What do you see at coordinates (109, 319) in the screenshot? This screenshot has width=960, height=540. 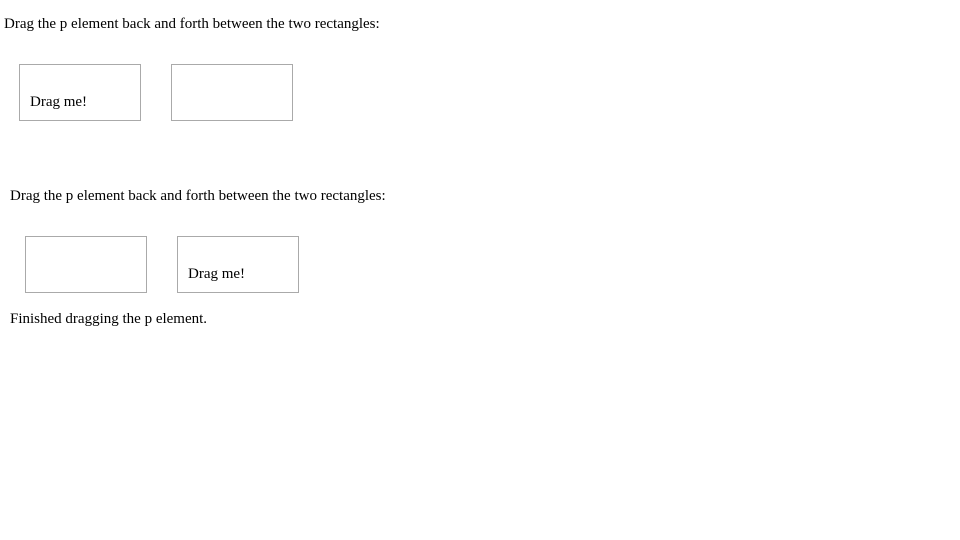 I see `drag-status-text: Finished dragging the p element.` at bounding box center [109, 319].